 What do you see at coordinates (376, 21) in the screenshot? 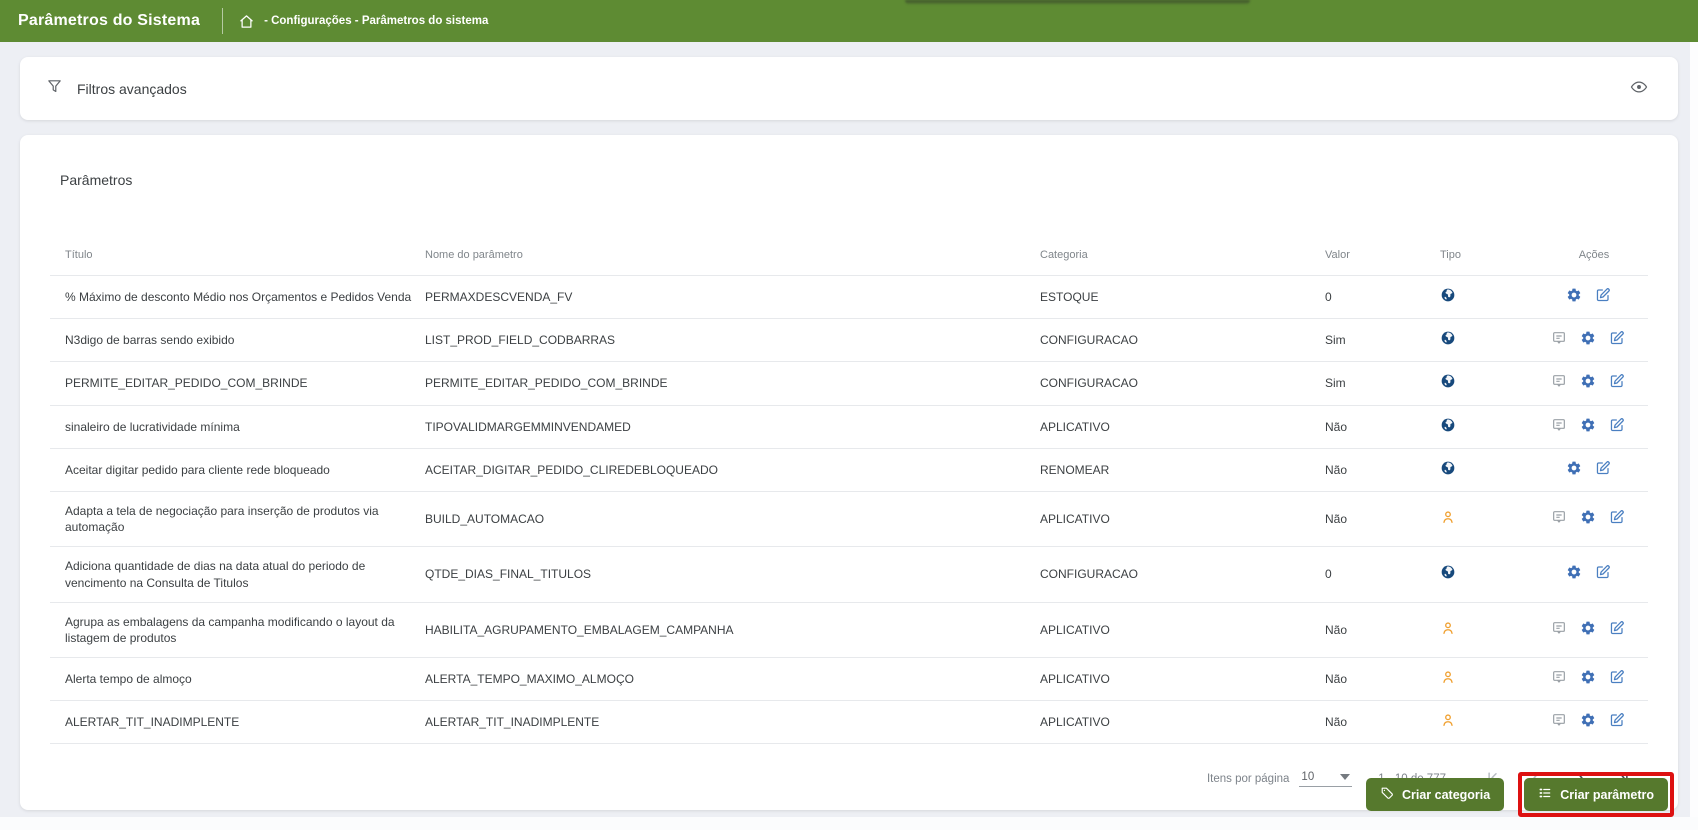
I see `breadcrumb: - Configurações - Parâmetros do sistema` at bounding box center [376, 21].